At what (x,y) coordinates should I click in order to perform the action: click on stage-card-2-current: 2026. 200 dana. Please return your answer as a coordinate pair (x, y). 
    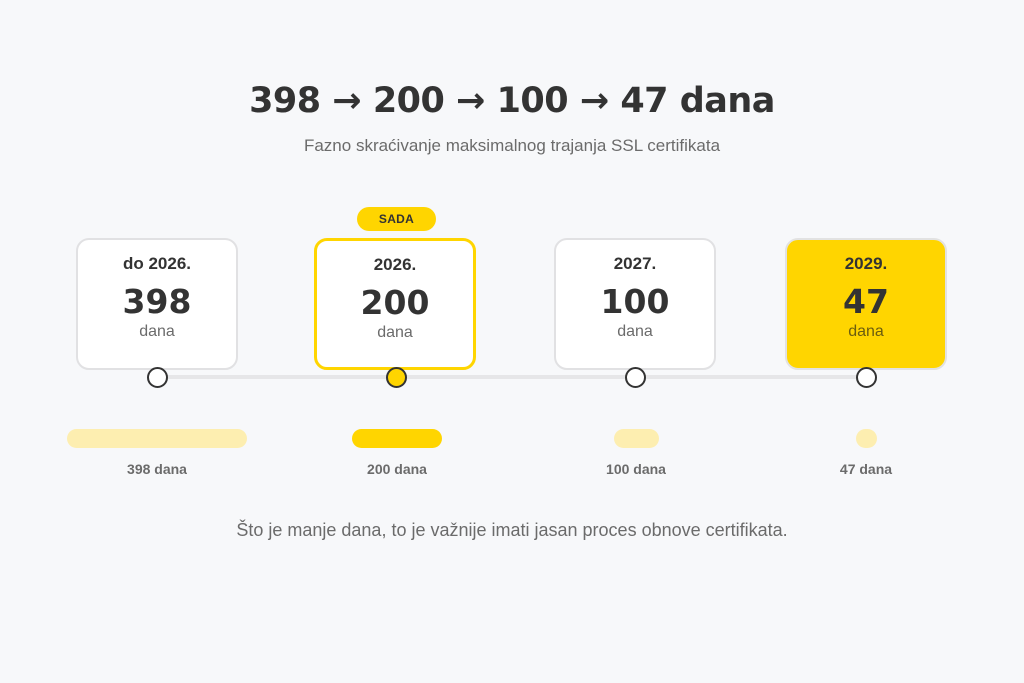
    Looking at the image, I should click on (395, 304).